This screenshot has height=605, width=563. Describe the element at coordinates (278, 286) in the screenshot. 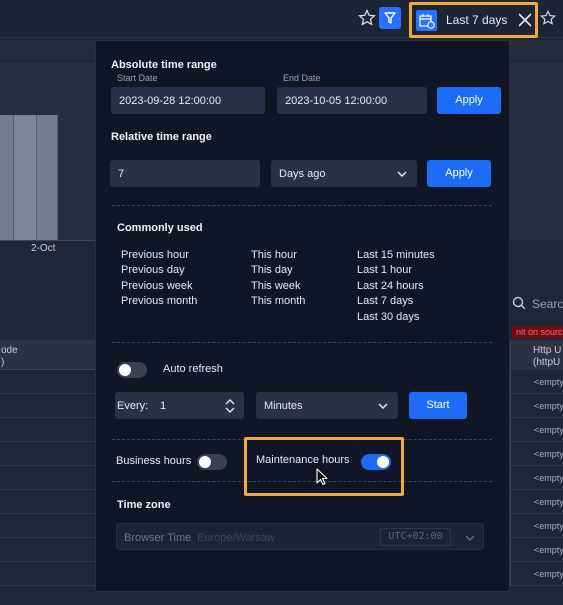

I see `common-option: This week` at that location.